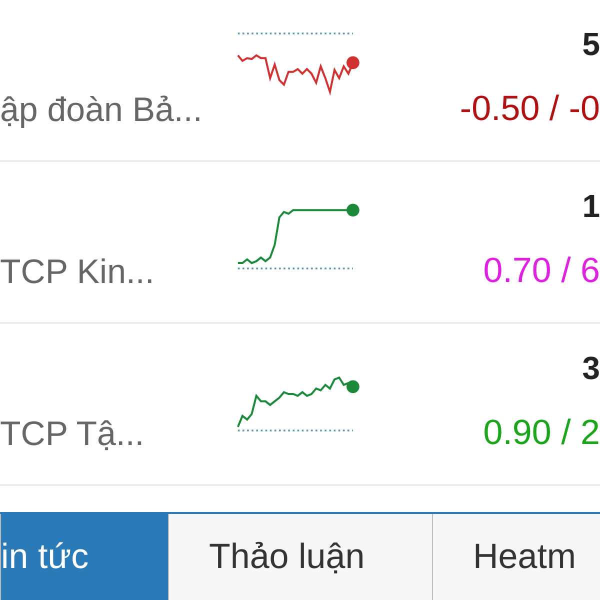 The image size is (600, 600). I want to click on price-change: 0.90 / 2, so click(541, 433).